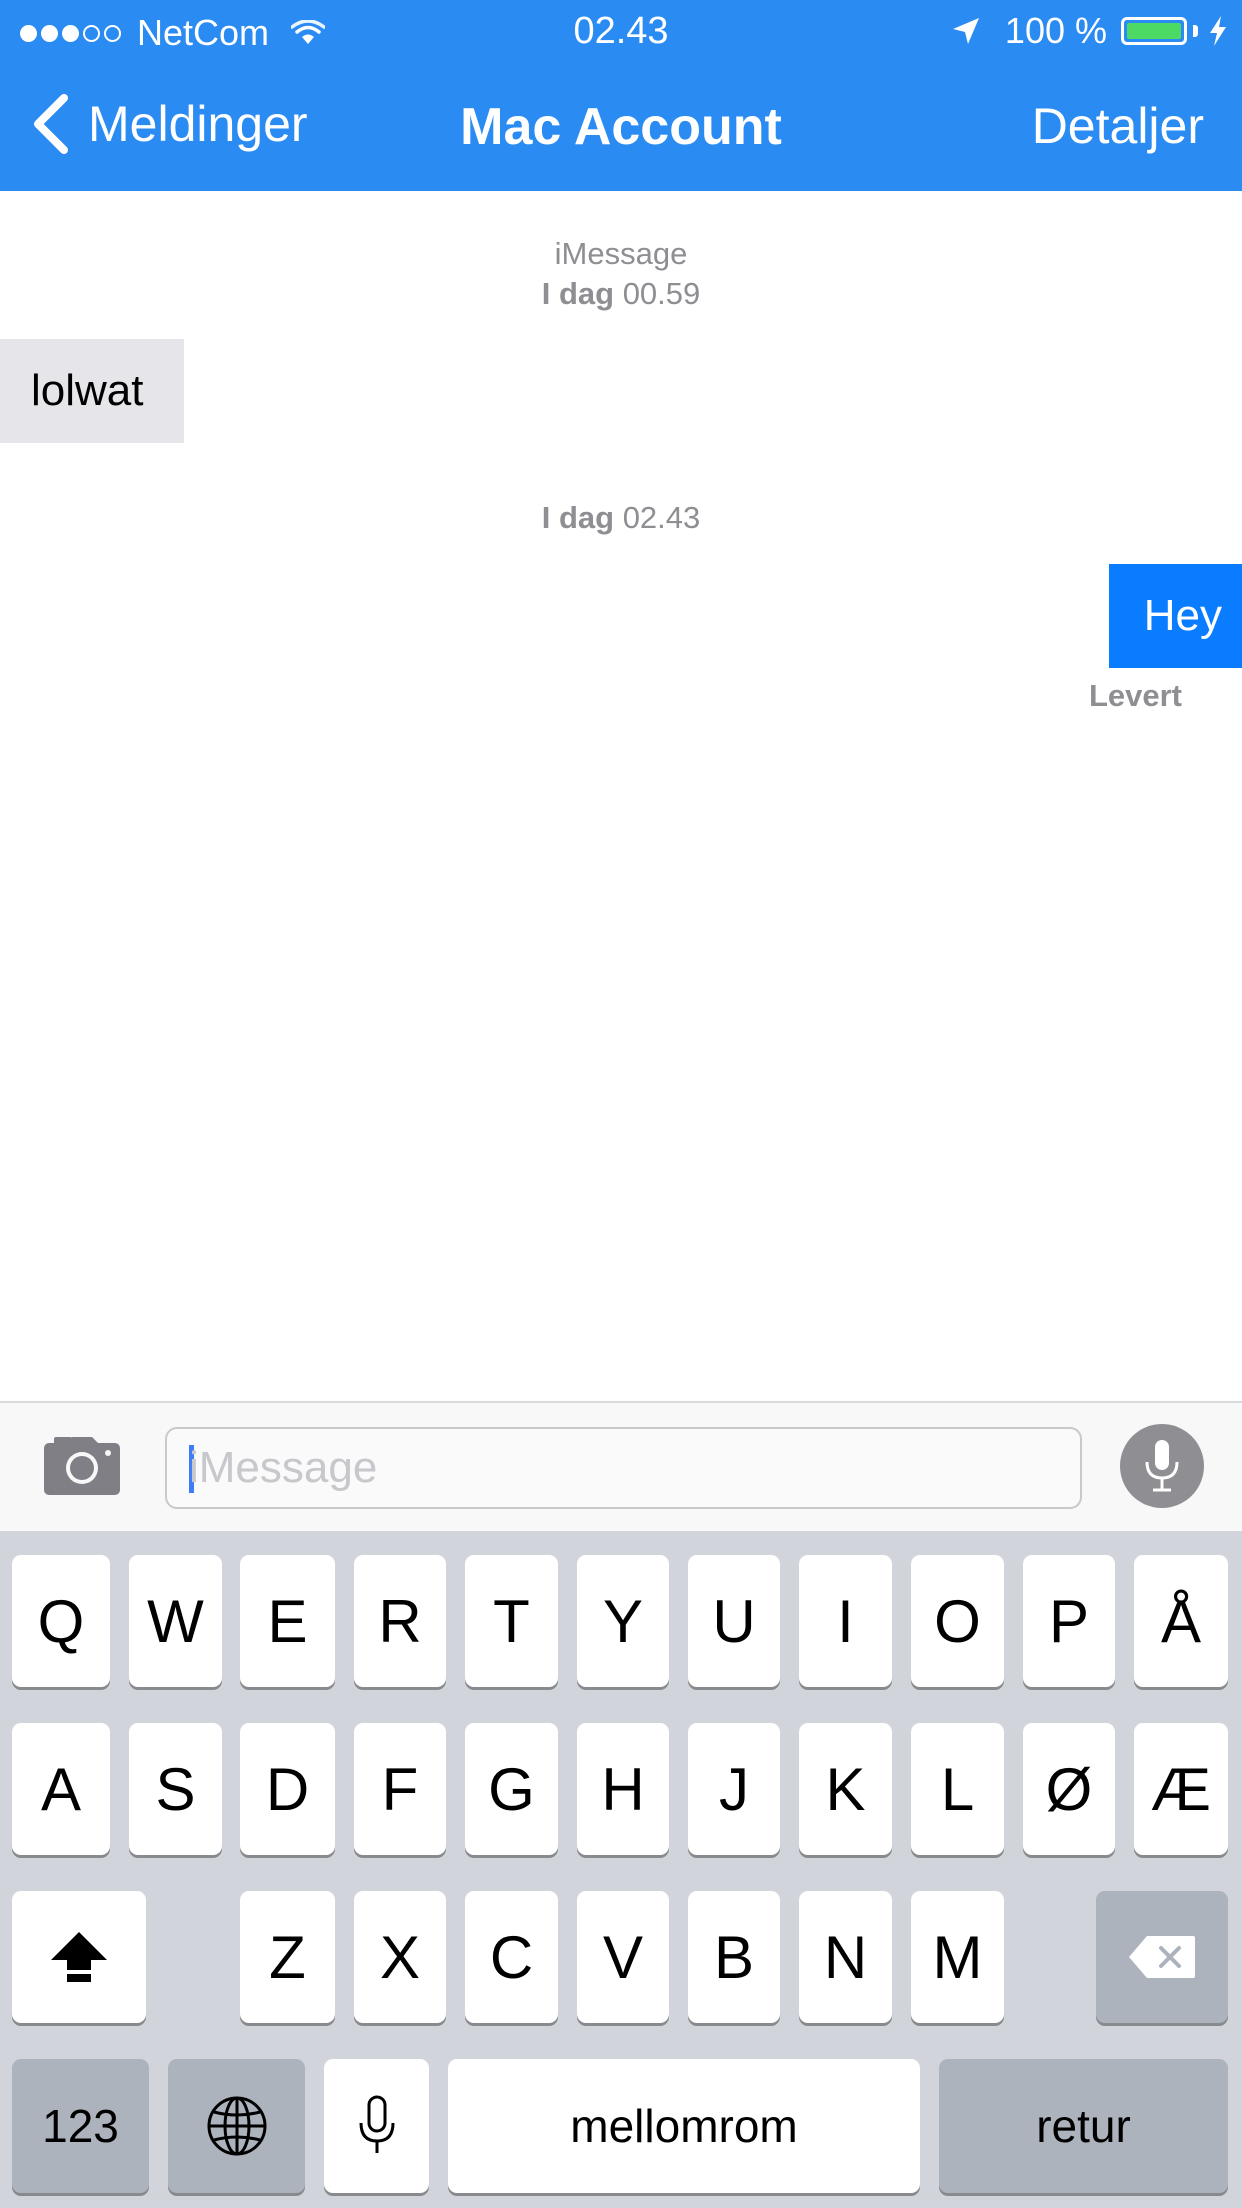 The image size is (1242, 2208). I want to click on globe-key, so click(236, 2126).